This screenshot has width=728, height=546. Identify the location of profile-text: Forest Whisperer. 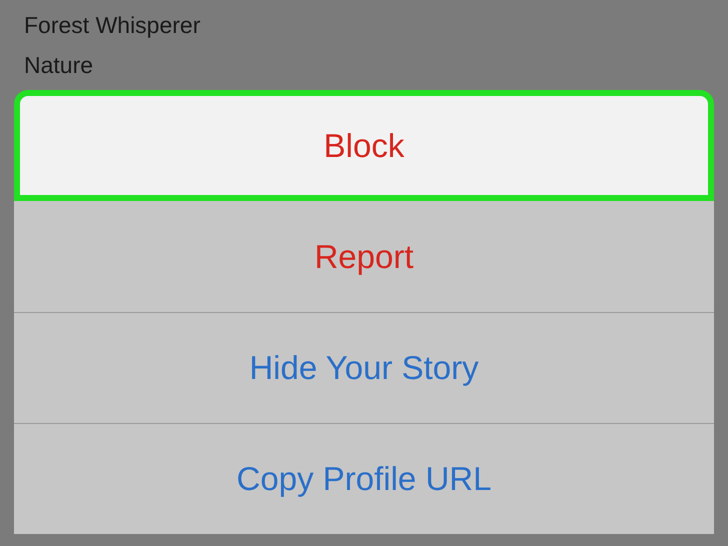
(113, 25).